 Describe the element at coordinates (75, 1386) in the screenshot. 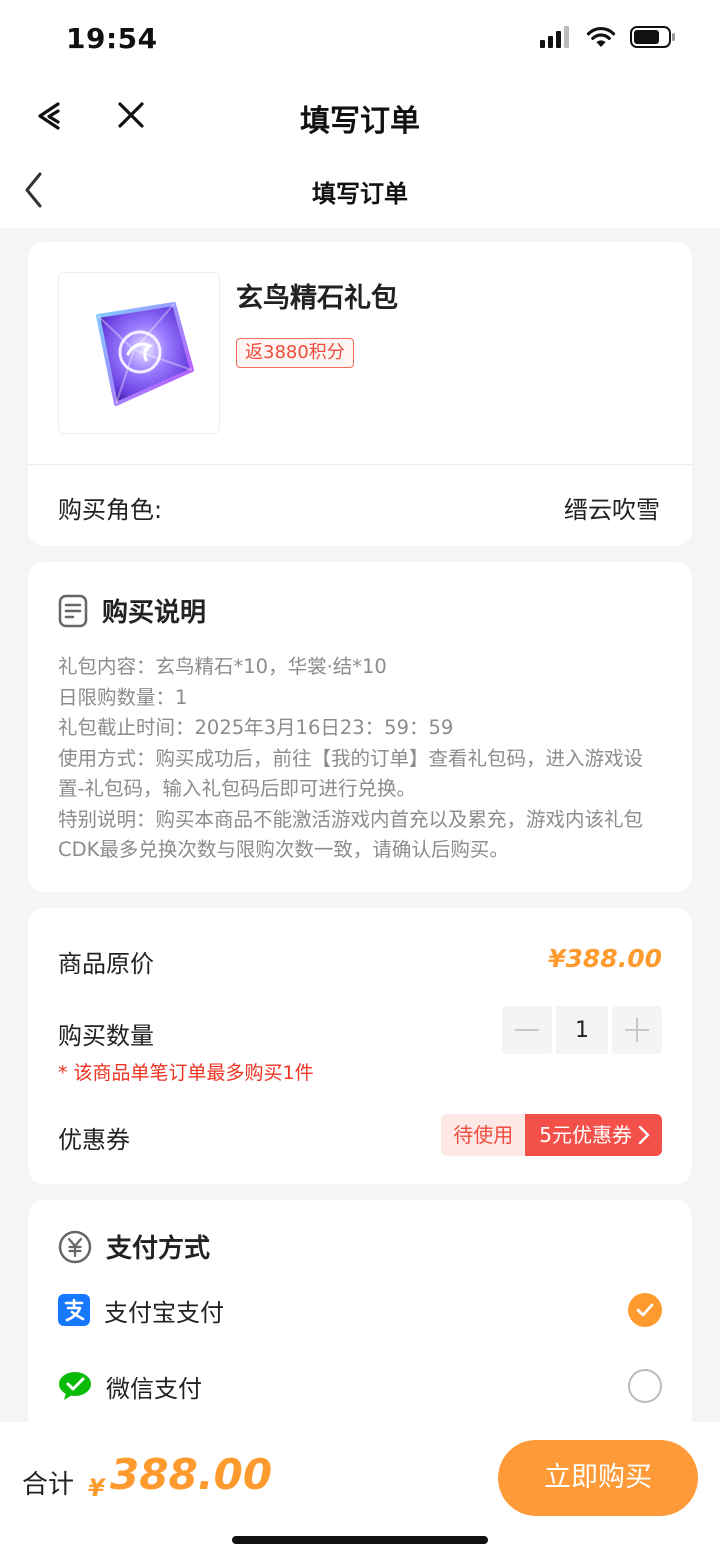

I see `wechat-icon` at that location.